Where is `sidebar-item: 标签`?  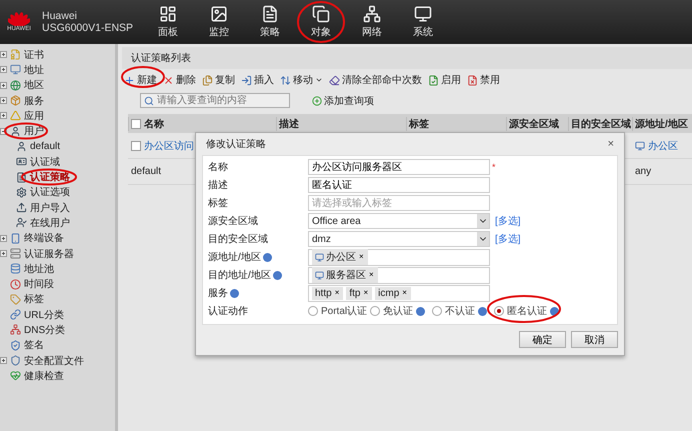
sidebar-item: 标签 is located at coordinates (34, 299).